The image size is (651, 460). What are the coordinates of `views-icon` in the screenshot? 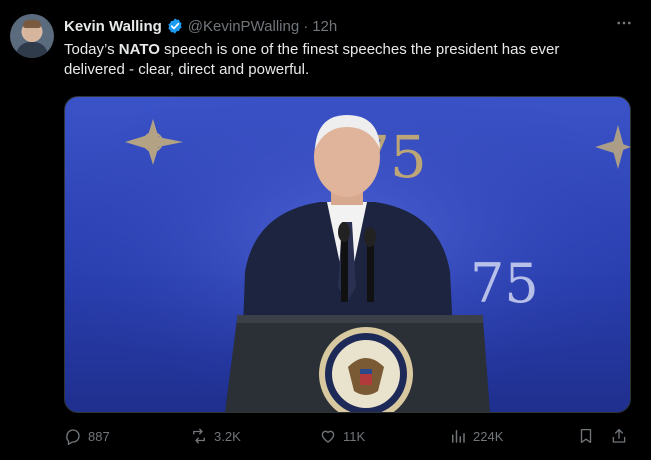 It's located at (458, 436).